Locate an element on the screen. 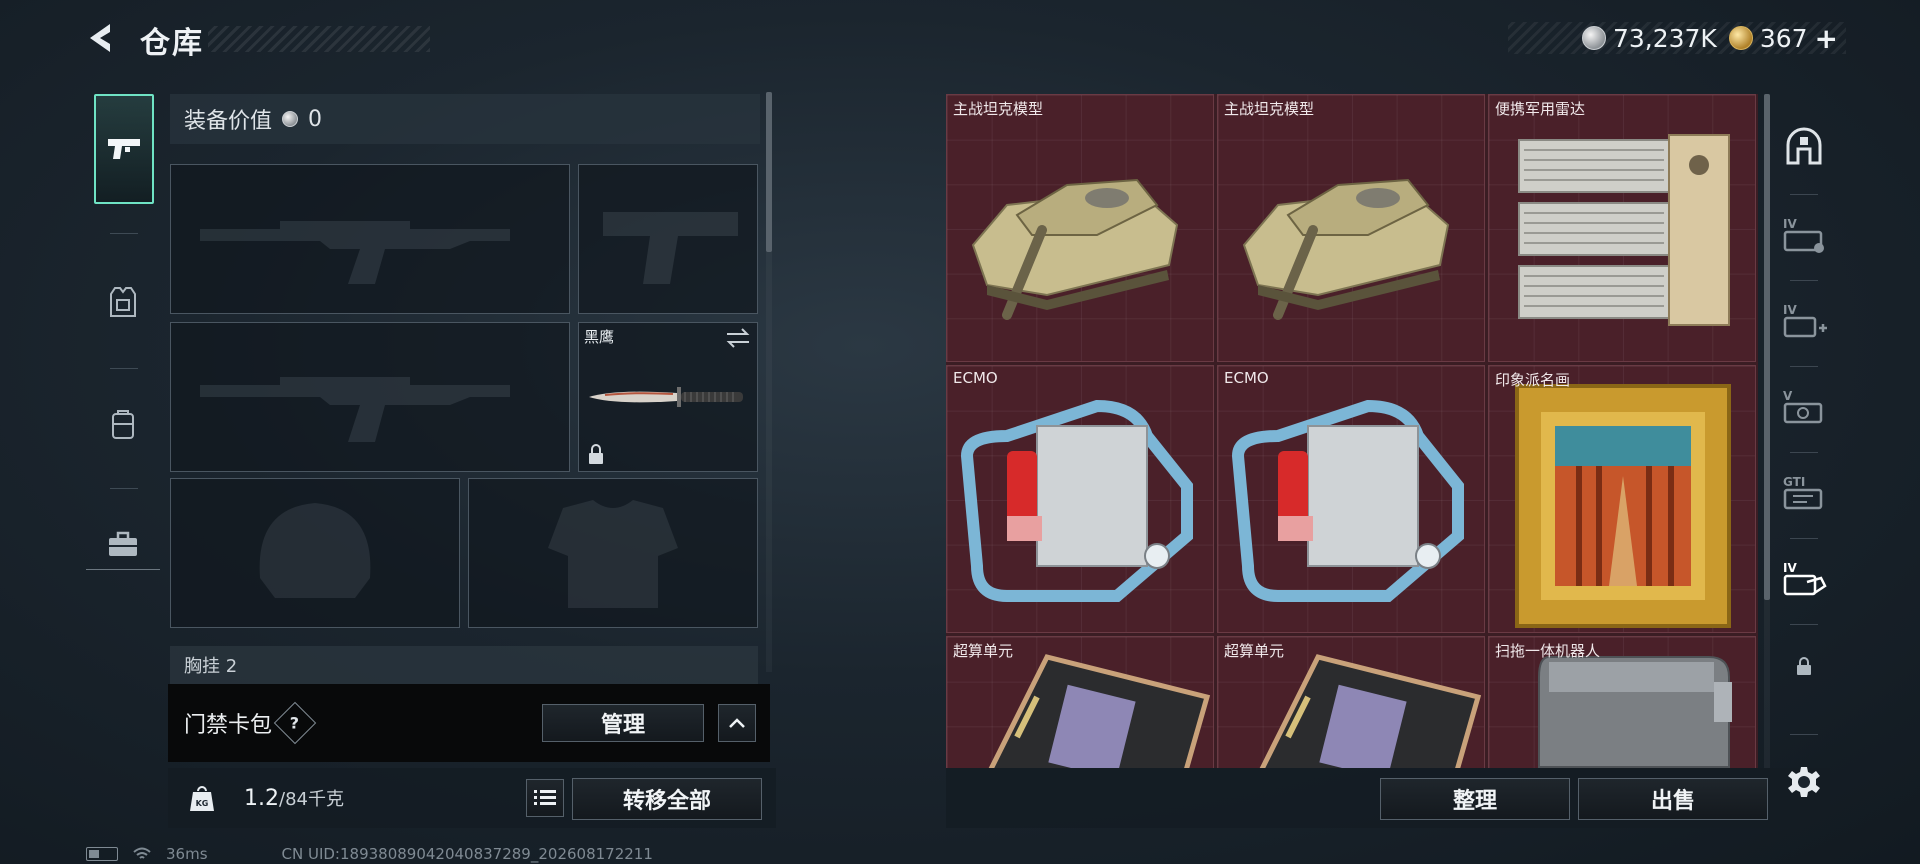 Image resolution: width=1920 pixels, height=864 pixels. item-label: 便携军用雷达 is located at coordinates (1540, 109).